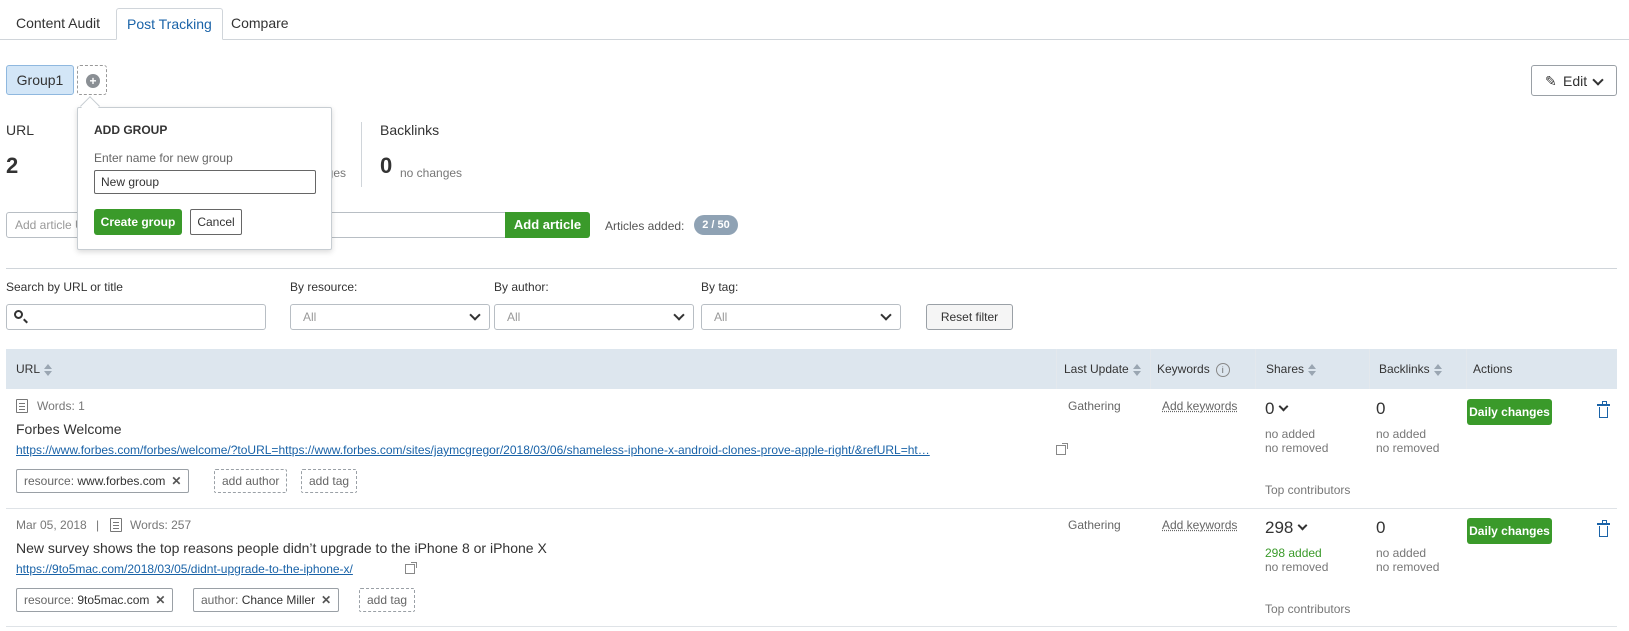 The image size is (1629, 631). I want to click on plus-circle-icon: +, so click(93, 81).